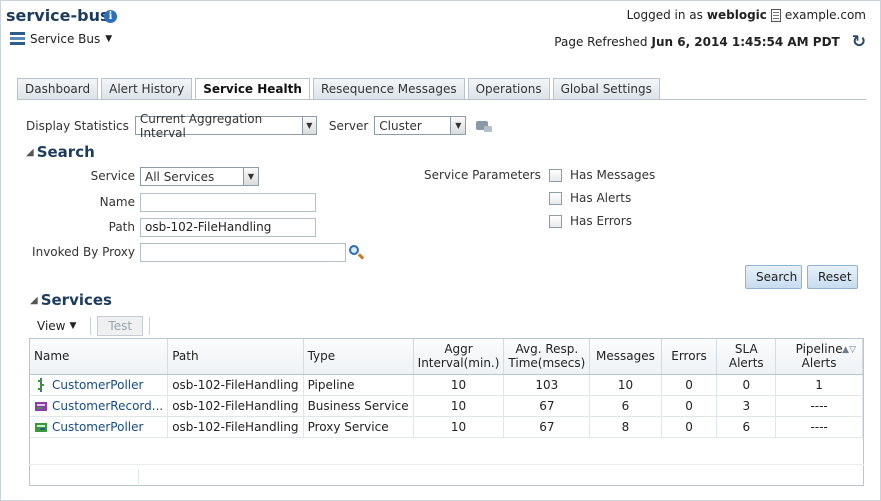 The height and width of the screenshot is (501, 881). I want to click on server-value: Cluster, so click(400, 125).